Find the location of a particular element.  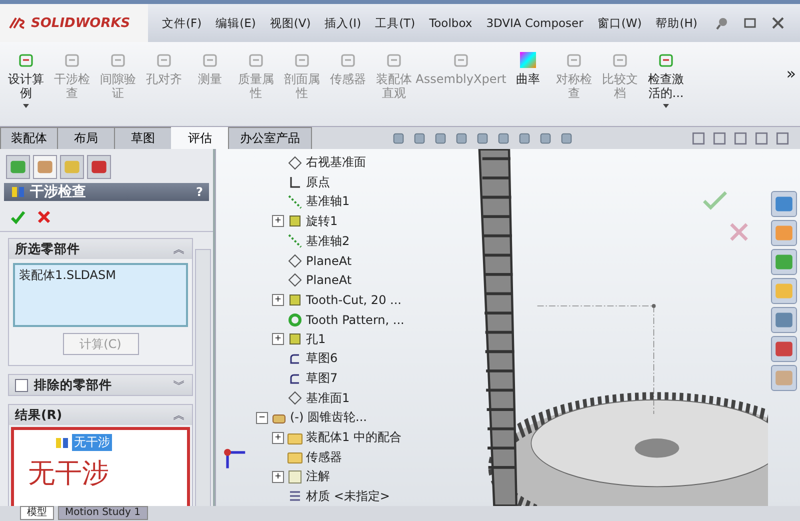

overflow-button: » is located at coordinates (791, 73).